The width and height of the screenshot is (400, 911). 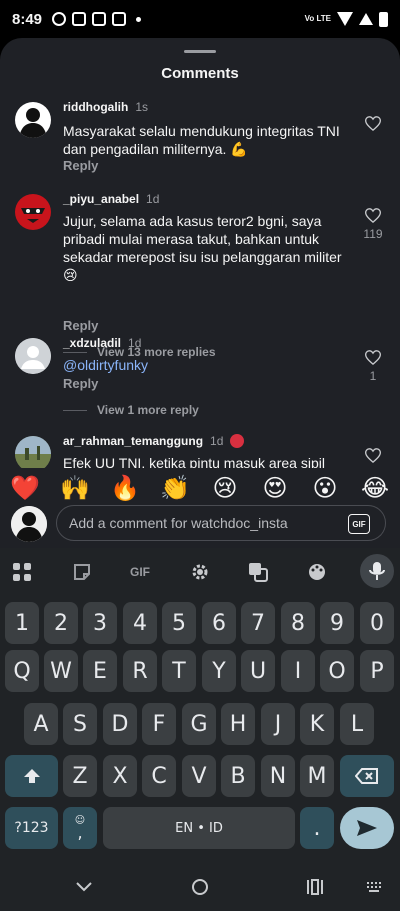 I want to click on shift-key, so click(x=31, y=776).